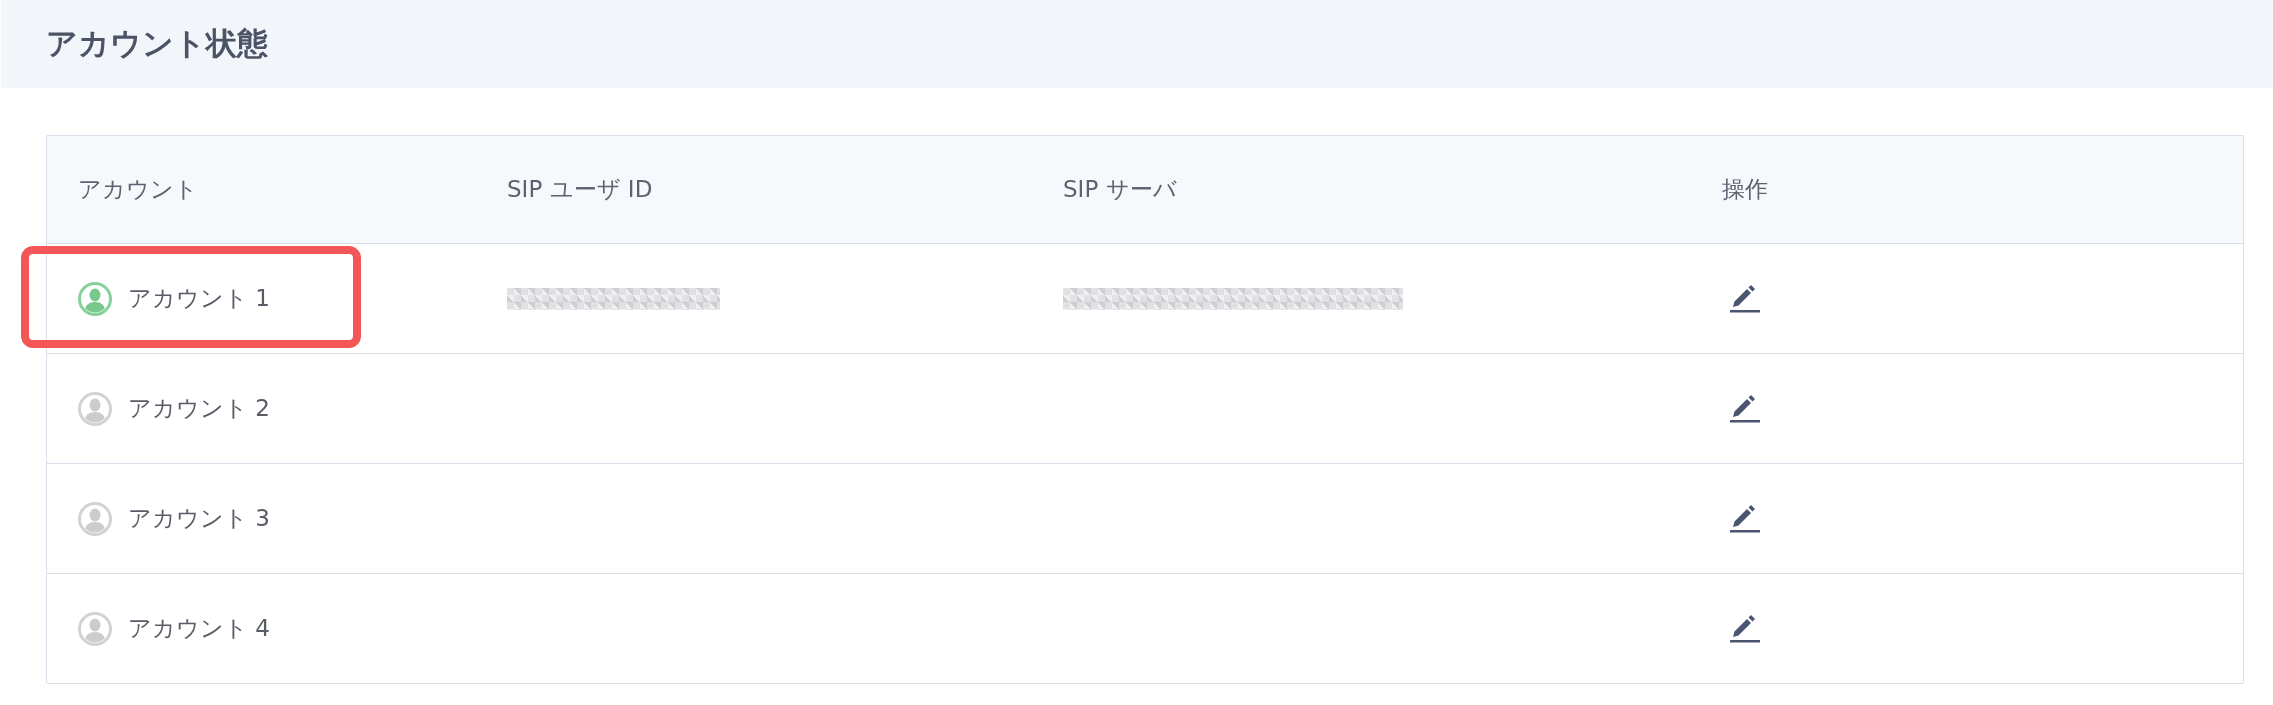 Image resolution: width=2273 pixels, height=705 pixels. I want to click on account-name: アカウント 1, so click(199, 298).